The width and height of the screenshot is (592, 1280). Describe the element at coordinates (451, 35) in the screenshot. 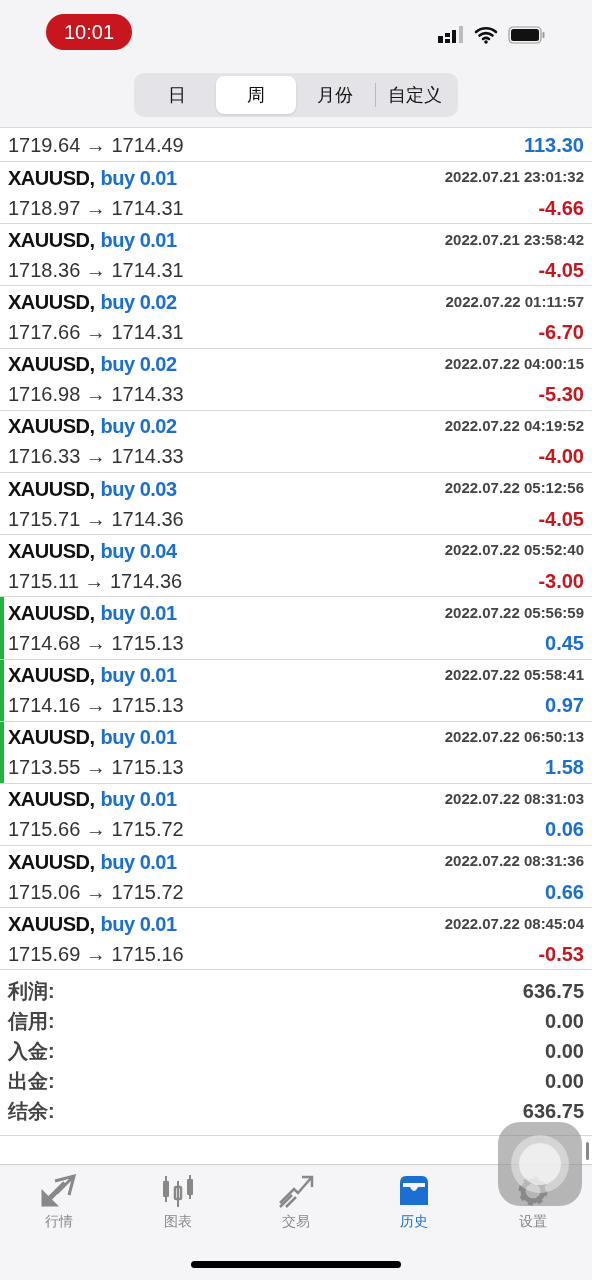

I see `signal-icon` at that location.